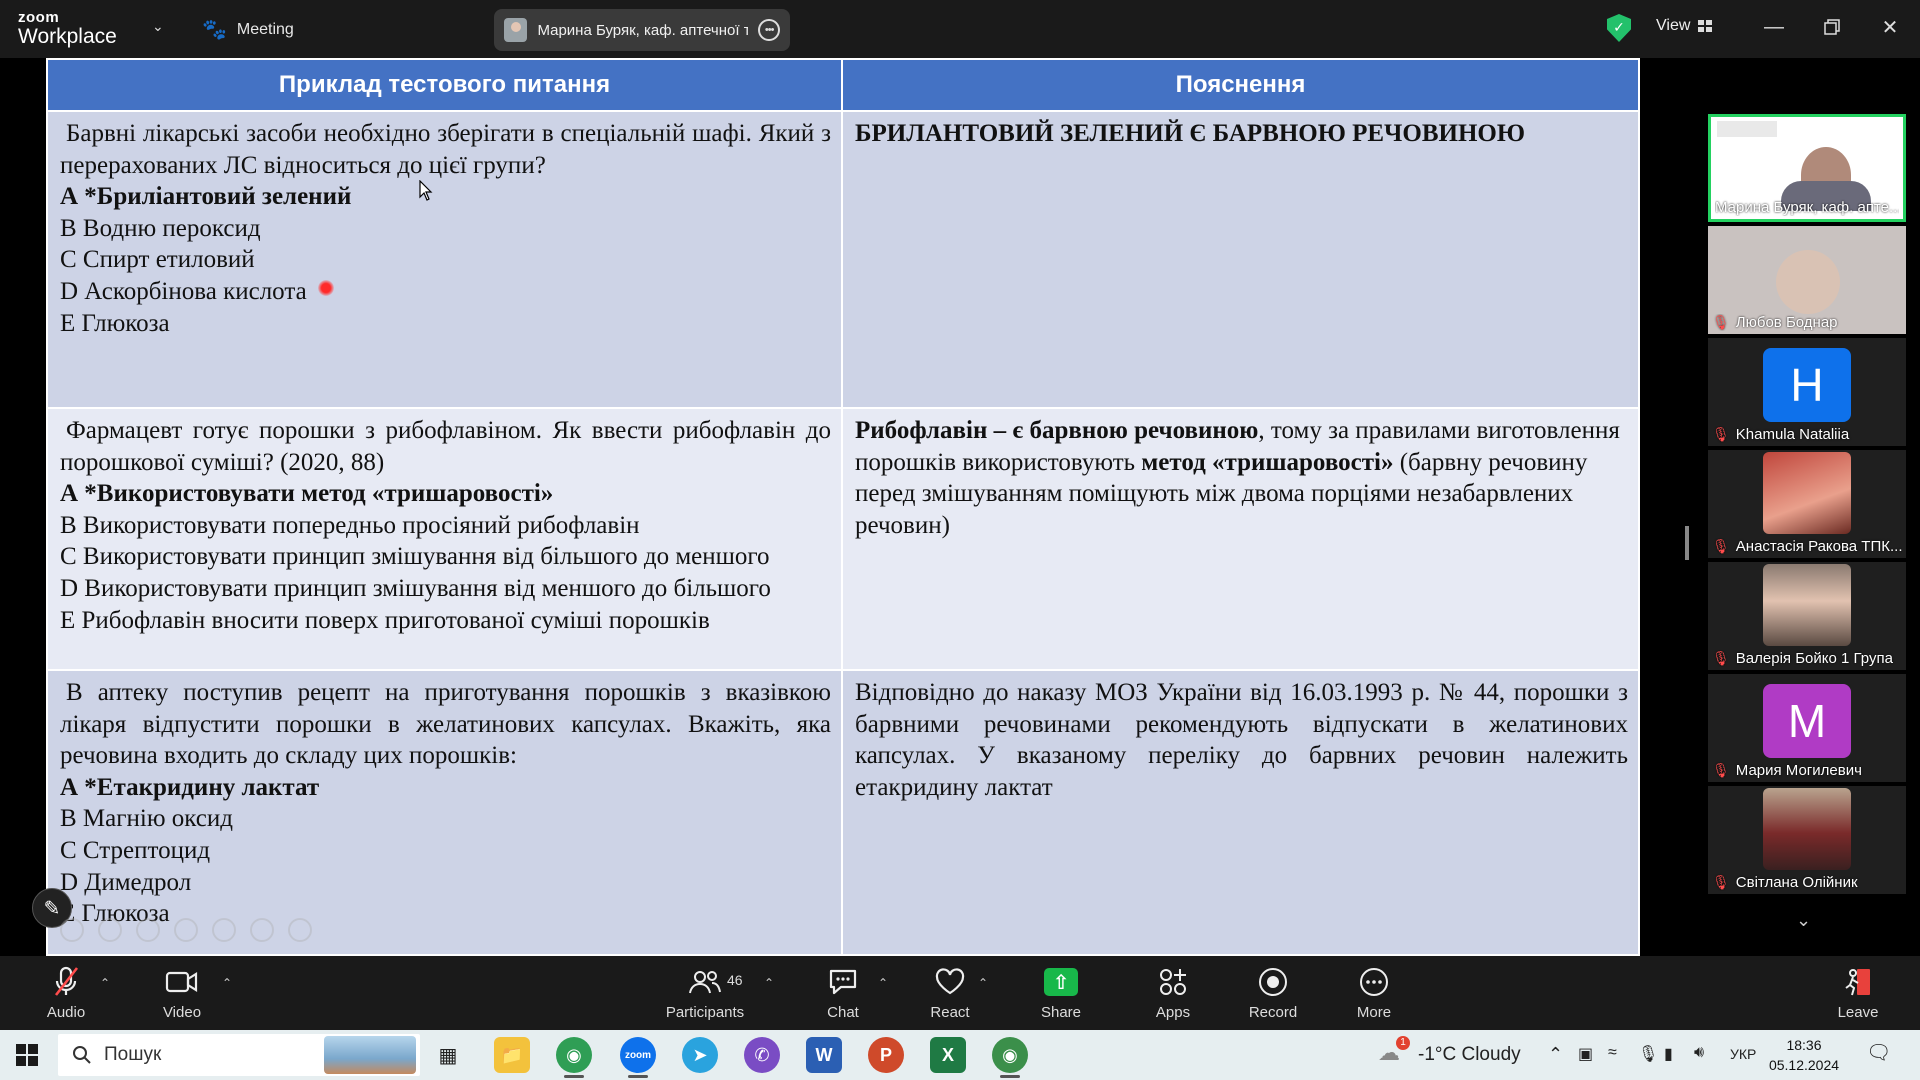 The width and height of the screenshot is (1920, 1080). What do you see at coordinates (265, 29) in the screenshot?
I see `meeting-label: Meeting` at bounding box center [265, 29].